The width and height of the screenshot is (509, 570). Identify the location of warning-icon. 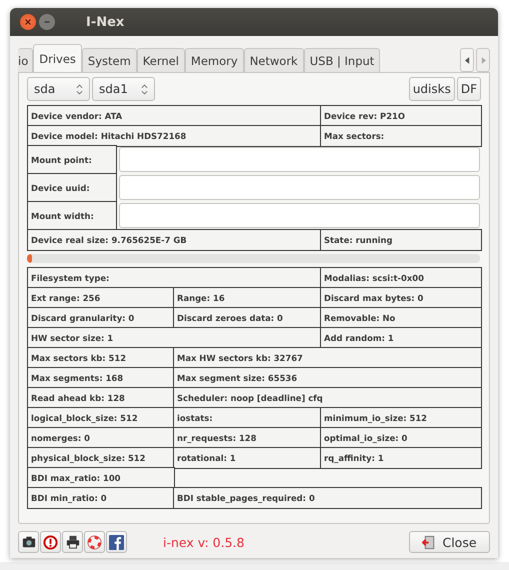
(50, 542).